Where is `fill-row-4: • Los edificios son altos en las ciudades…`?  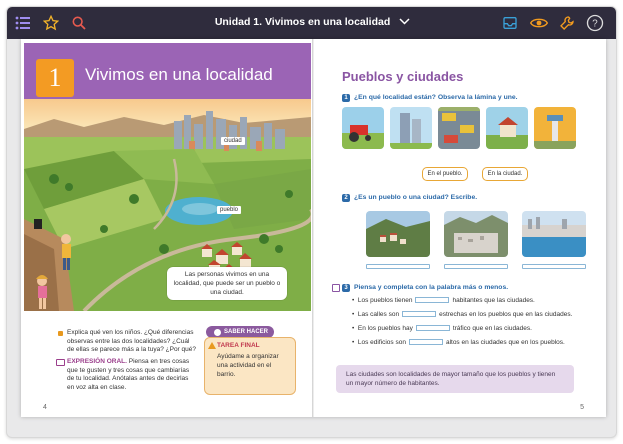
fill-row-4: • Los edificios son altos en las ciudades… is located at coordinates (458, 342).